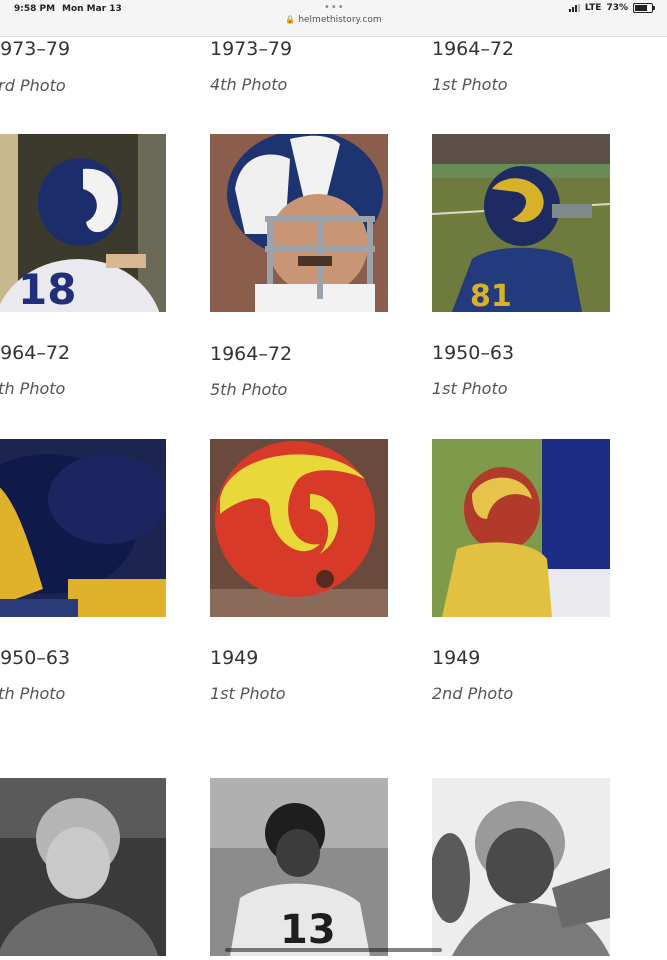 The image size is (667, 960). Describe the element at coordinates (593, 8) in the screenshot. I see `carrier-label: LTE` at that location.